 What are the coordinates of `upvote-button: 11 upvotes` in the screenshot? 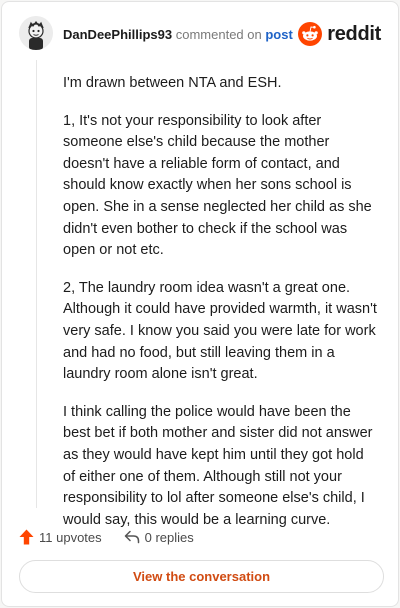 It's located at (60, 537).